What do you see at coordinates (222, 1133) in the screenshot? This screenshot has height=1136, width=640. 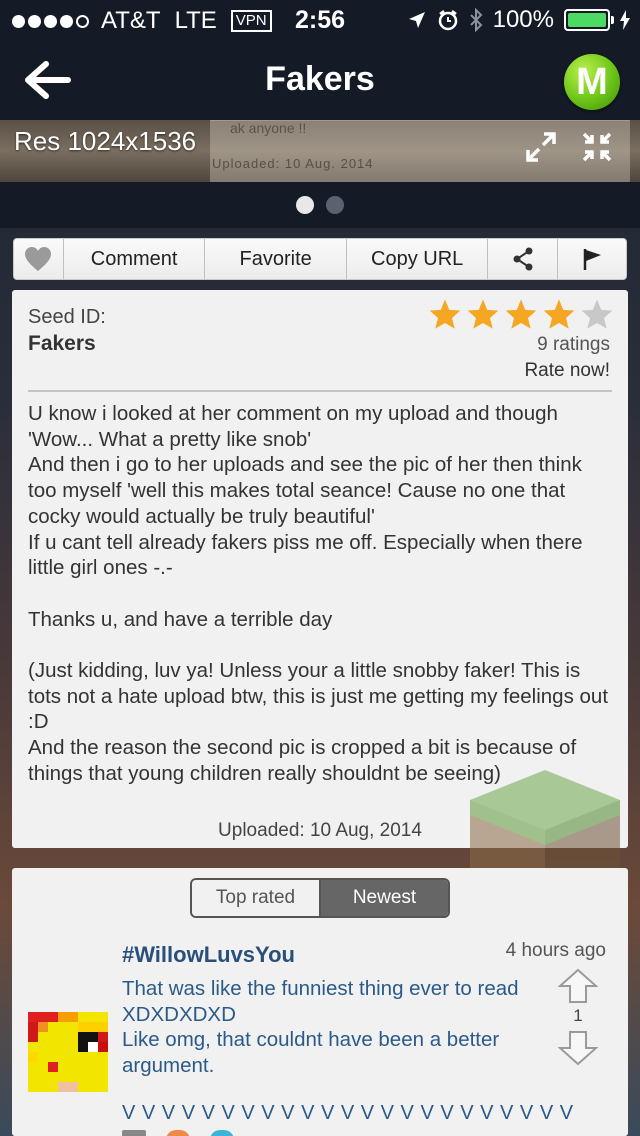 I see `reaction-icon-blue` at bounding box center [222, 1133].